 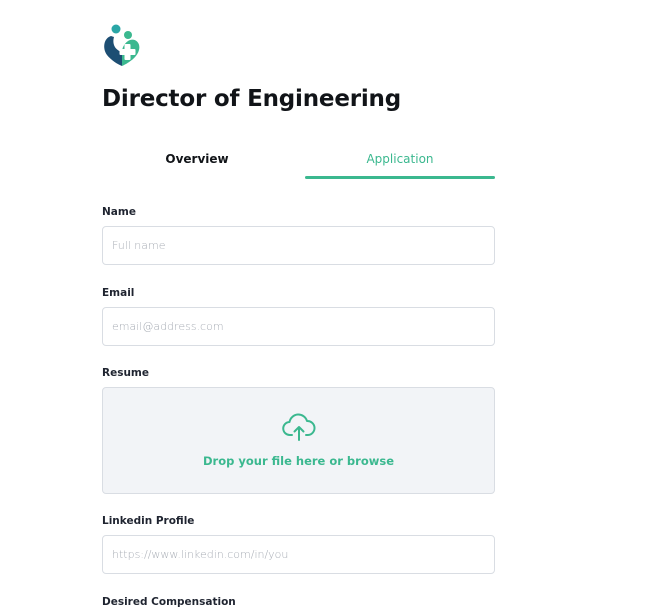 What do you see at coordinates (118, 293) in the screenshot?
I see `email-label: Email` at bounding box center [118, 293].